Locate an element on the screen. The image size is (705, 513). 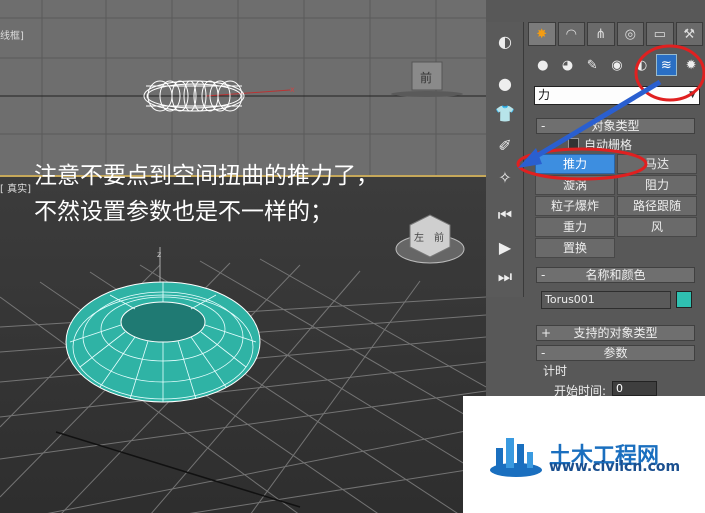
utilities-icon: ⚒ is located at coordinates (689, 34).